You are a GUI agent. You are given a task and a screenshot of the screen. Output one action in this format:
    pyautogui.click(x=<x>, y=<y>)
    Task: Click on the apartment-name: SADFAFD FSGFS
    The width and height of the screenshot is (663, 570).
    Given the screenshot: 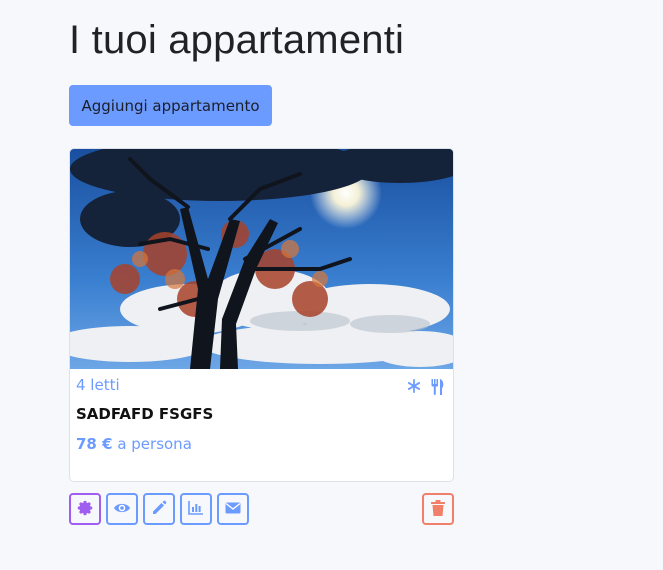 What is the action you would take?
    pyautogui.click(x=145, y=414)
    